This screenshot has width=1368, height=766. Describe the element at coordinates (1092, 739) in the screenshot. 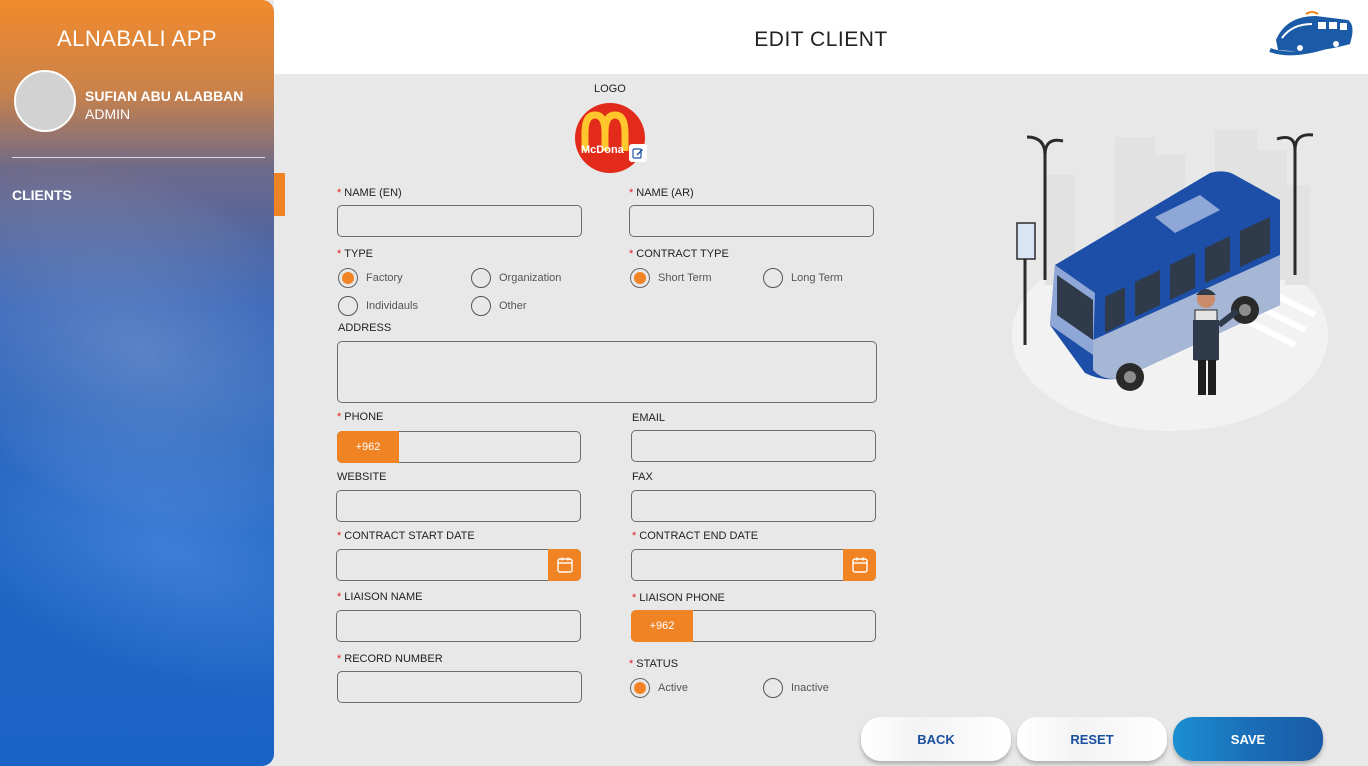

I see `reset-button: RESET` at that location.